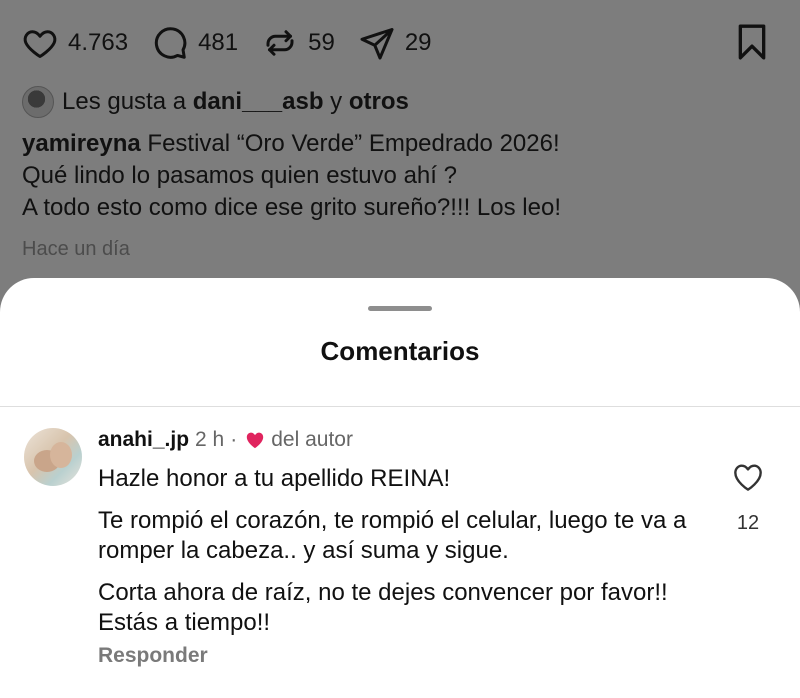 Image resolution: width=800 pixels, height=698 pixels. What do you see at coordinates (400, 351) in the screenshot?
I see `sheet-title: Comentarios` at bounding box center [400, 351].